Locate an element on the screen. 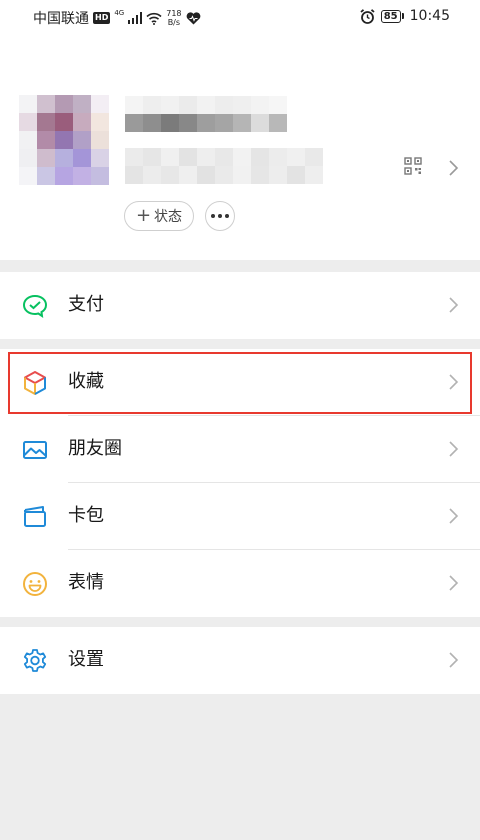 The image size is (480, 840). battery-indicator: 85 is located at coordinates (392, 16).